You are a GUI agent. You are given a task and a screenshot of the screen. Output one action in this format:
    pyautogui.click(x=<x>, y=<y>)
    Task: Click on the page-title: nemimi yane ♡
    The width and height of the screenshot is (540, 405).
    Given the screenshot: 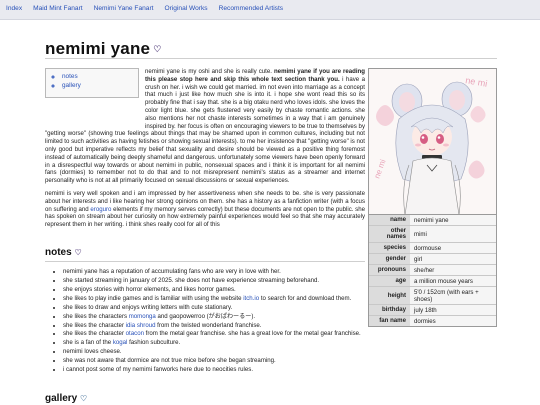 What is the action you would take?
    pyautogui.click(x=103, y=48)
    